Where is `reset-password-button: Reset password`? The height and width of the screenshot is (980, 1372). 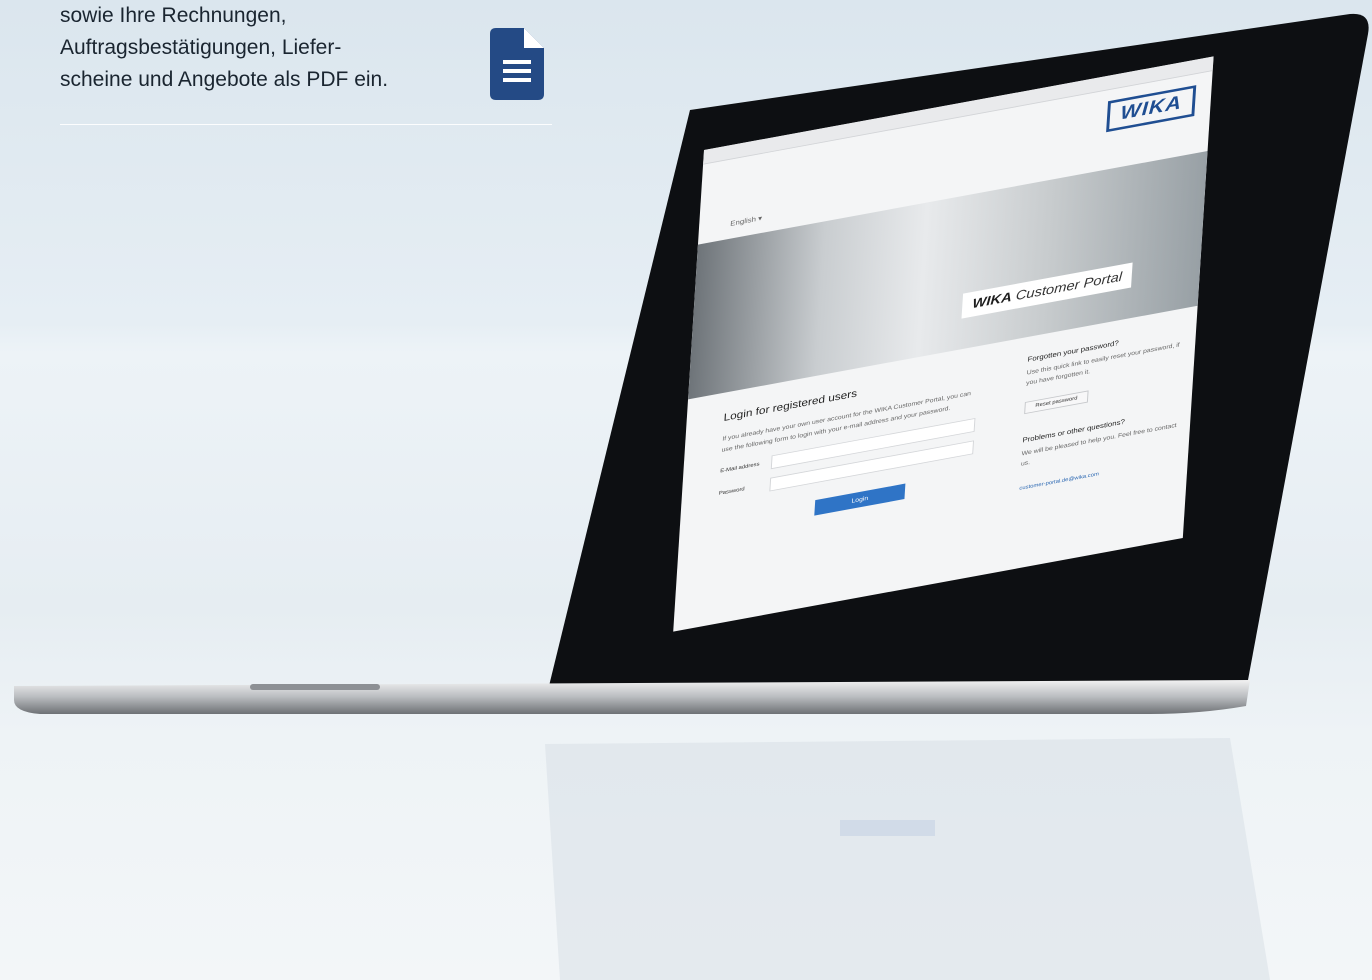 reset-password-button: Reset password is located at coordinates (1056, 402).